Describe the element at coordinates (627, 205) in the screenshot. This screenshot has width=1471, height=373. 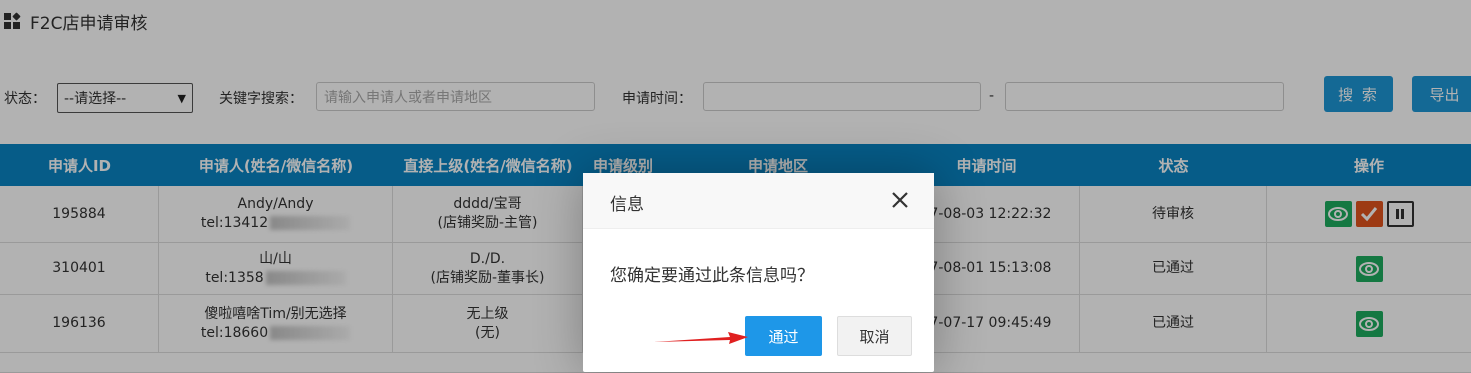
I see `dialog-title: 信息` at that location.